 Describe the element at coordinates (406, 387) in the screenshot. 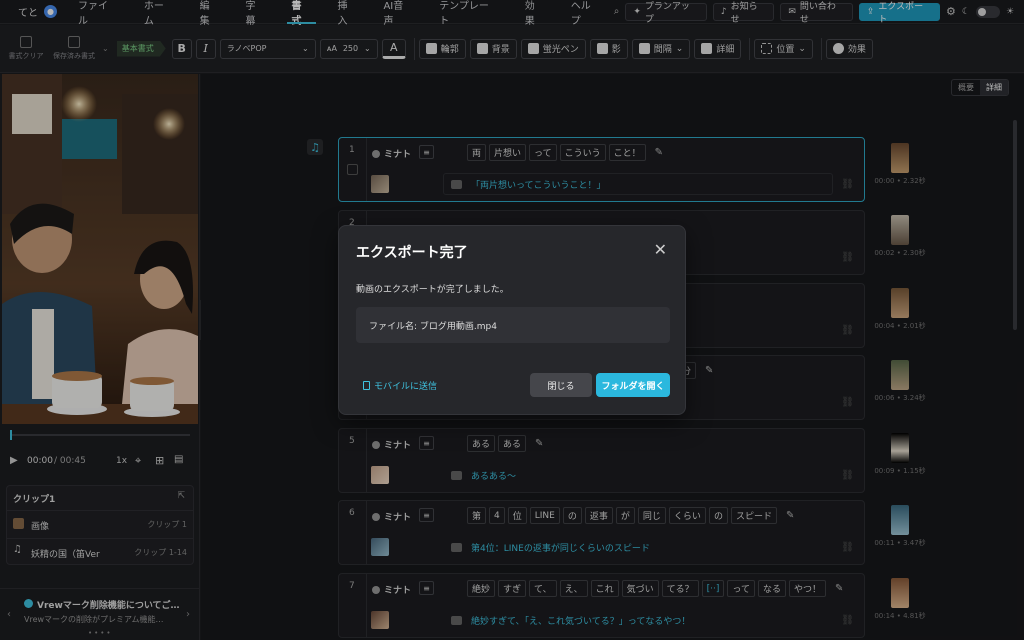

I see `send-to-mobile-label: モバイルに送信` at that location.